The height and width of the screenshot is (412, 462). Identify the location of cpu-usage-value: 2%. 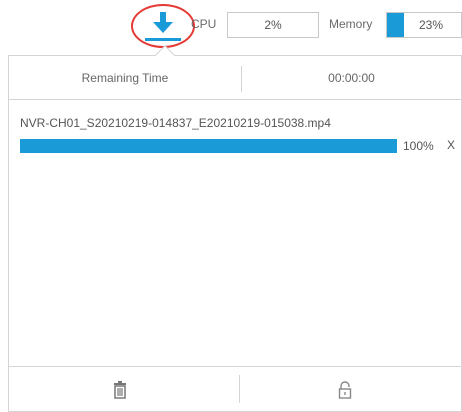
(273, 25).